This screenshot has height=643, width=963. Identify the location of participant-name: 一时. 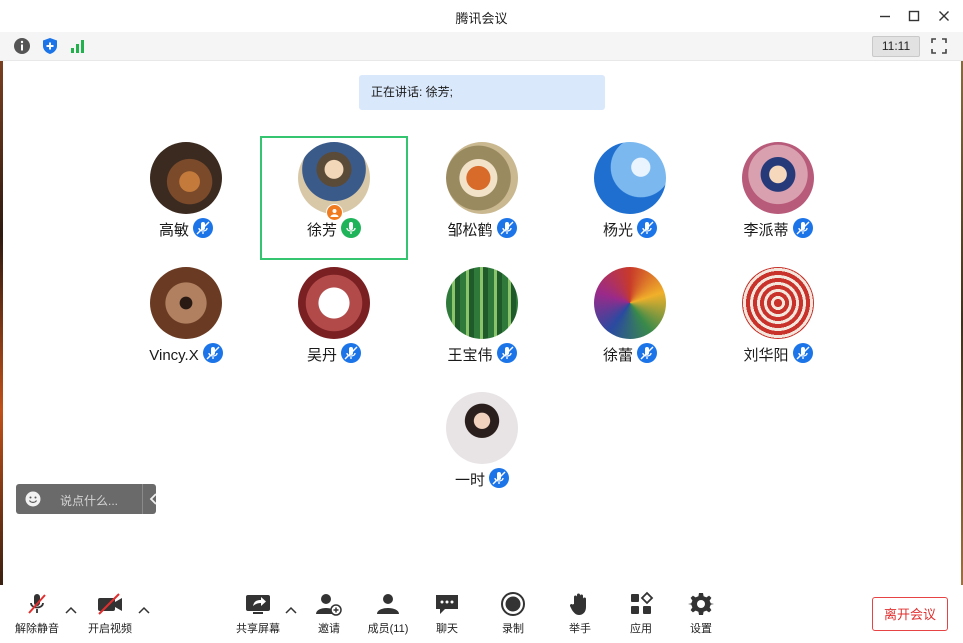
(482, 479).